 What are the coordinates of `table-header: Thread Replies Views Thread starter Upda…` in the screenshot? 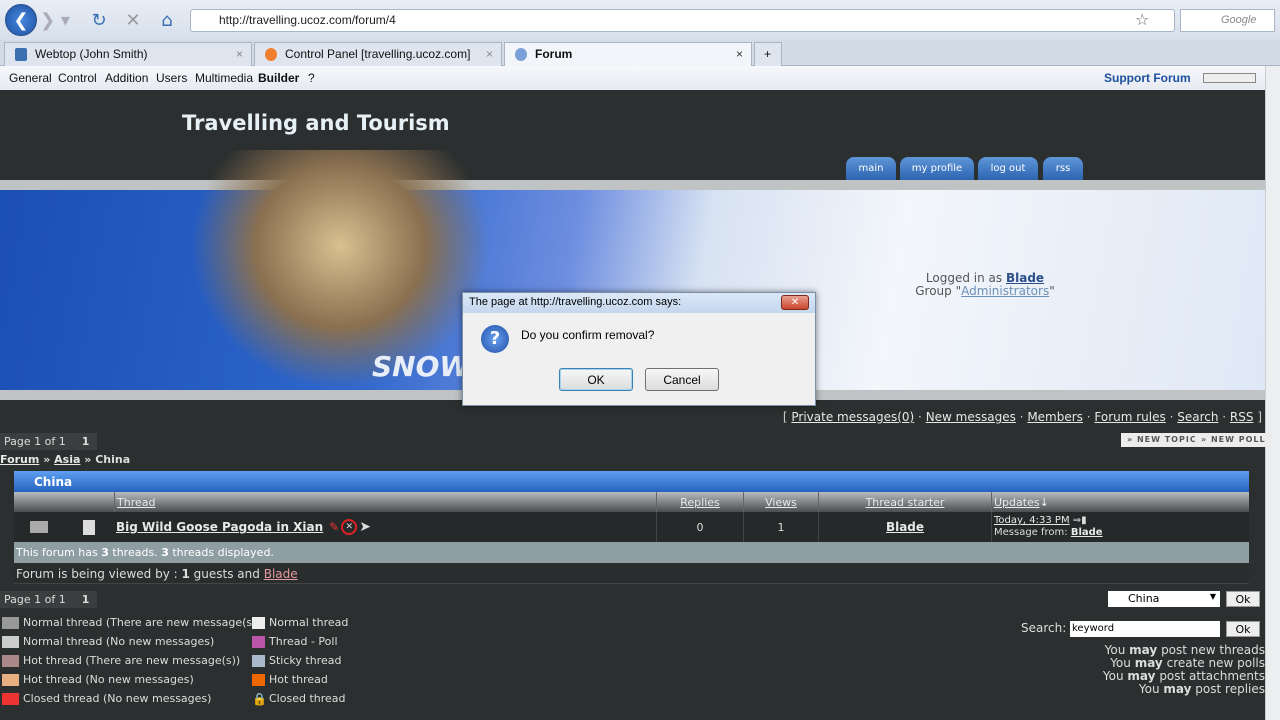 It's located at (631, 502).